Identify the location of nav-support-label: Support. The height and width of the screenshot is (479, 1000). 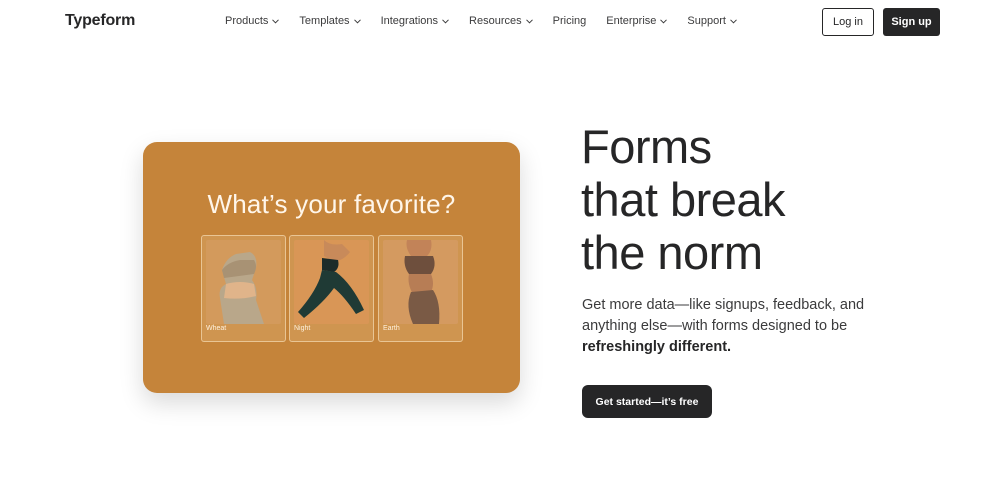
(706, 21).